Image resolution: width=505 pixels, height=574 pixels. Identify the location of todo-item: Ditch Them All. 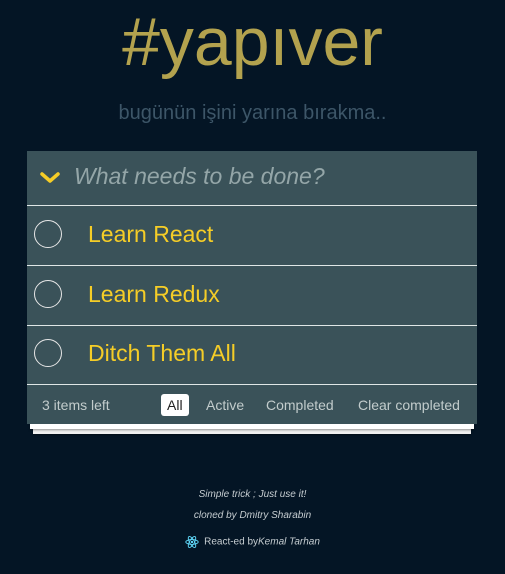
(252, 355).